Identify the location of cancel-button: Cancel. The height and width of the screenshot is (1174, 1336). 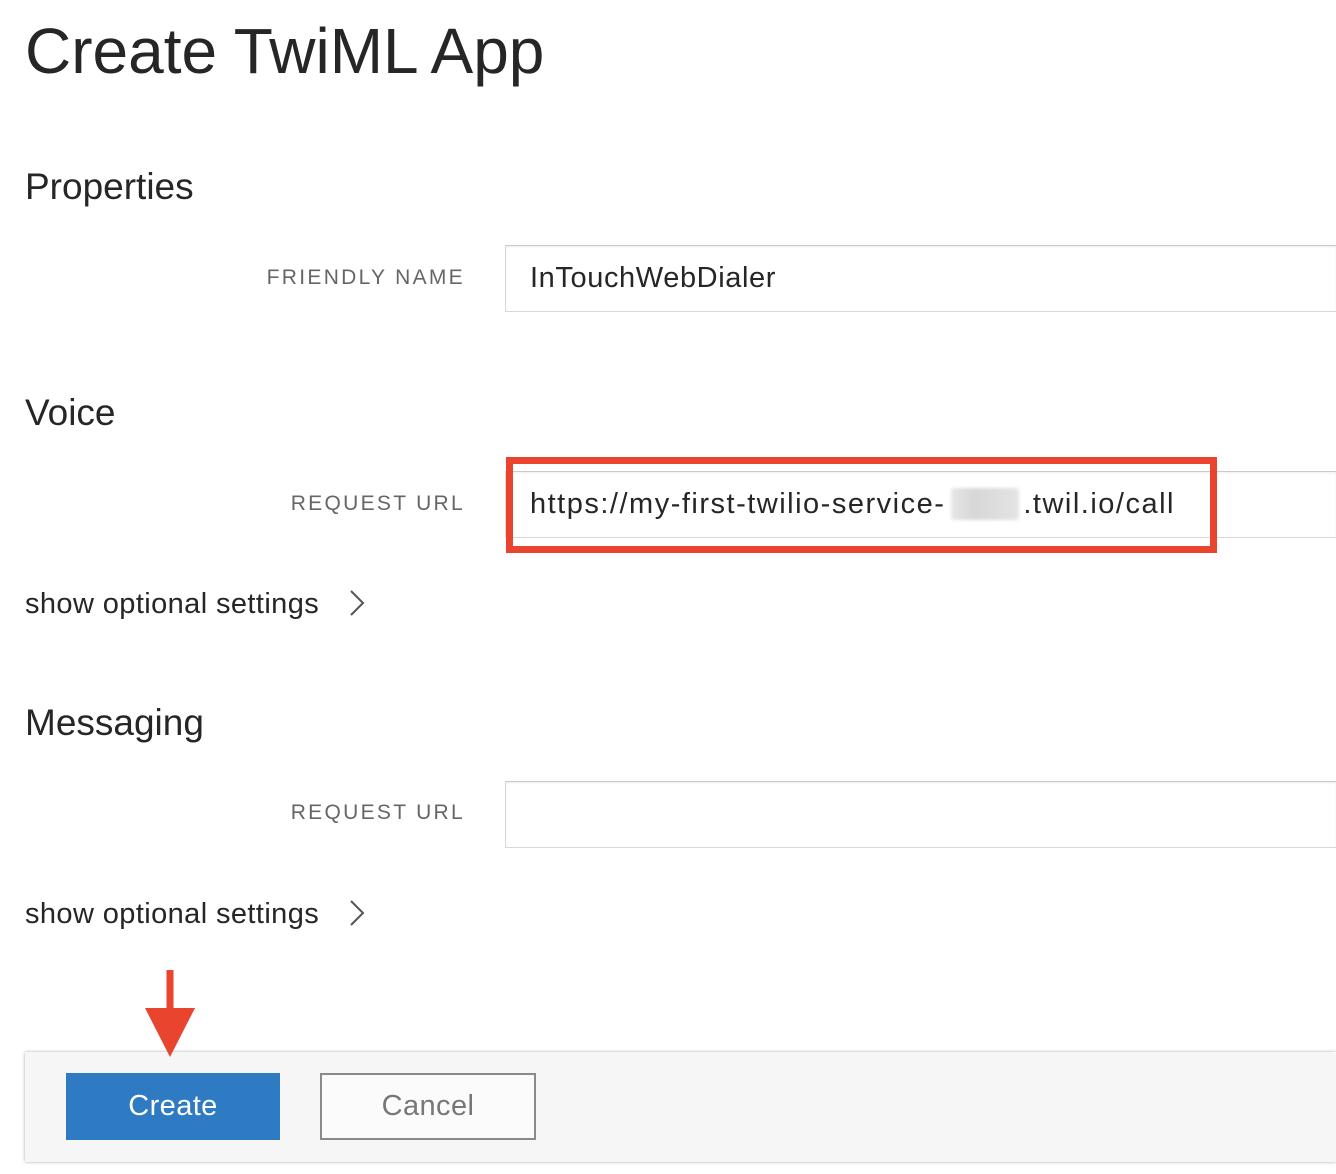
(428, 1106).